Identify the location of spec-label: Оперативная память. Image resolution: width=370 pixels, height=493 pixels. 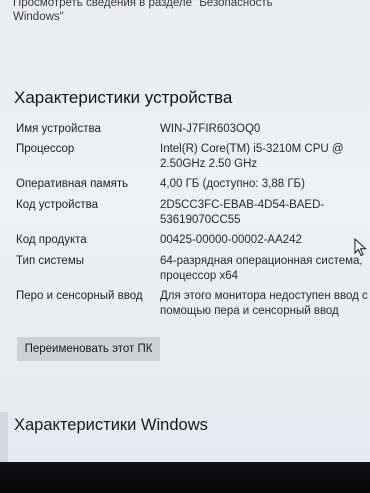
(72, 184).